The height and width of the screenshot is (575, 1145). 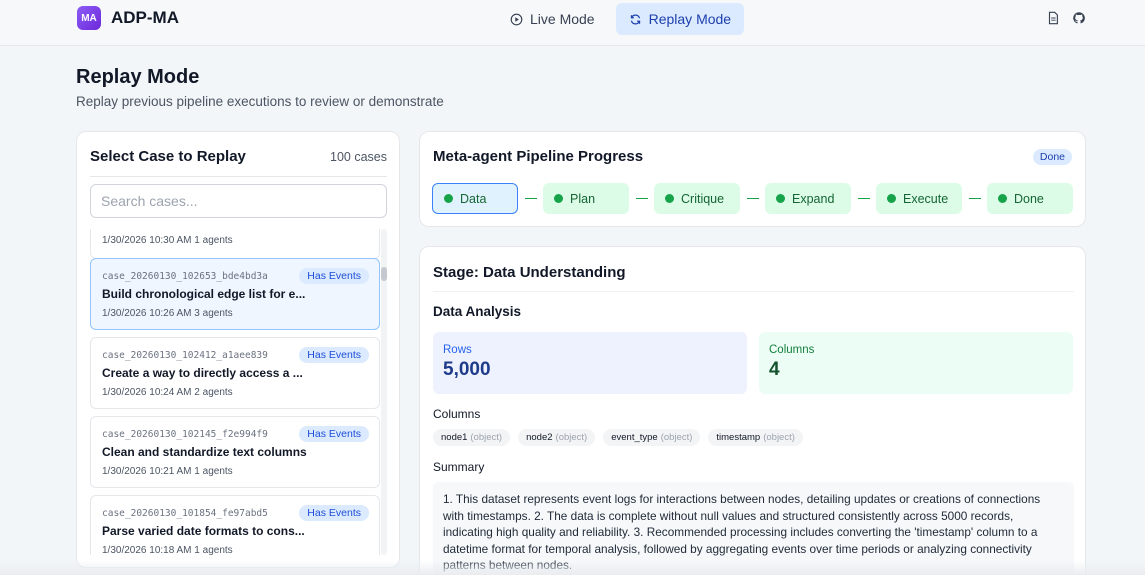 I want to click on column-chip: node2 (object), so click(x=557, y=437).